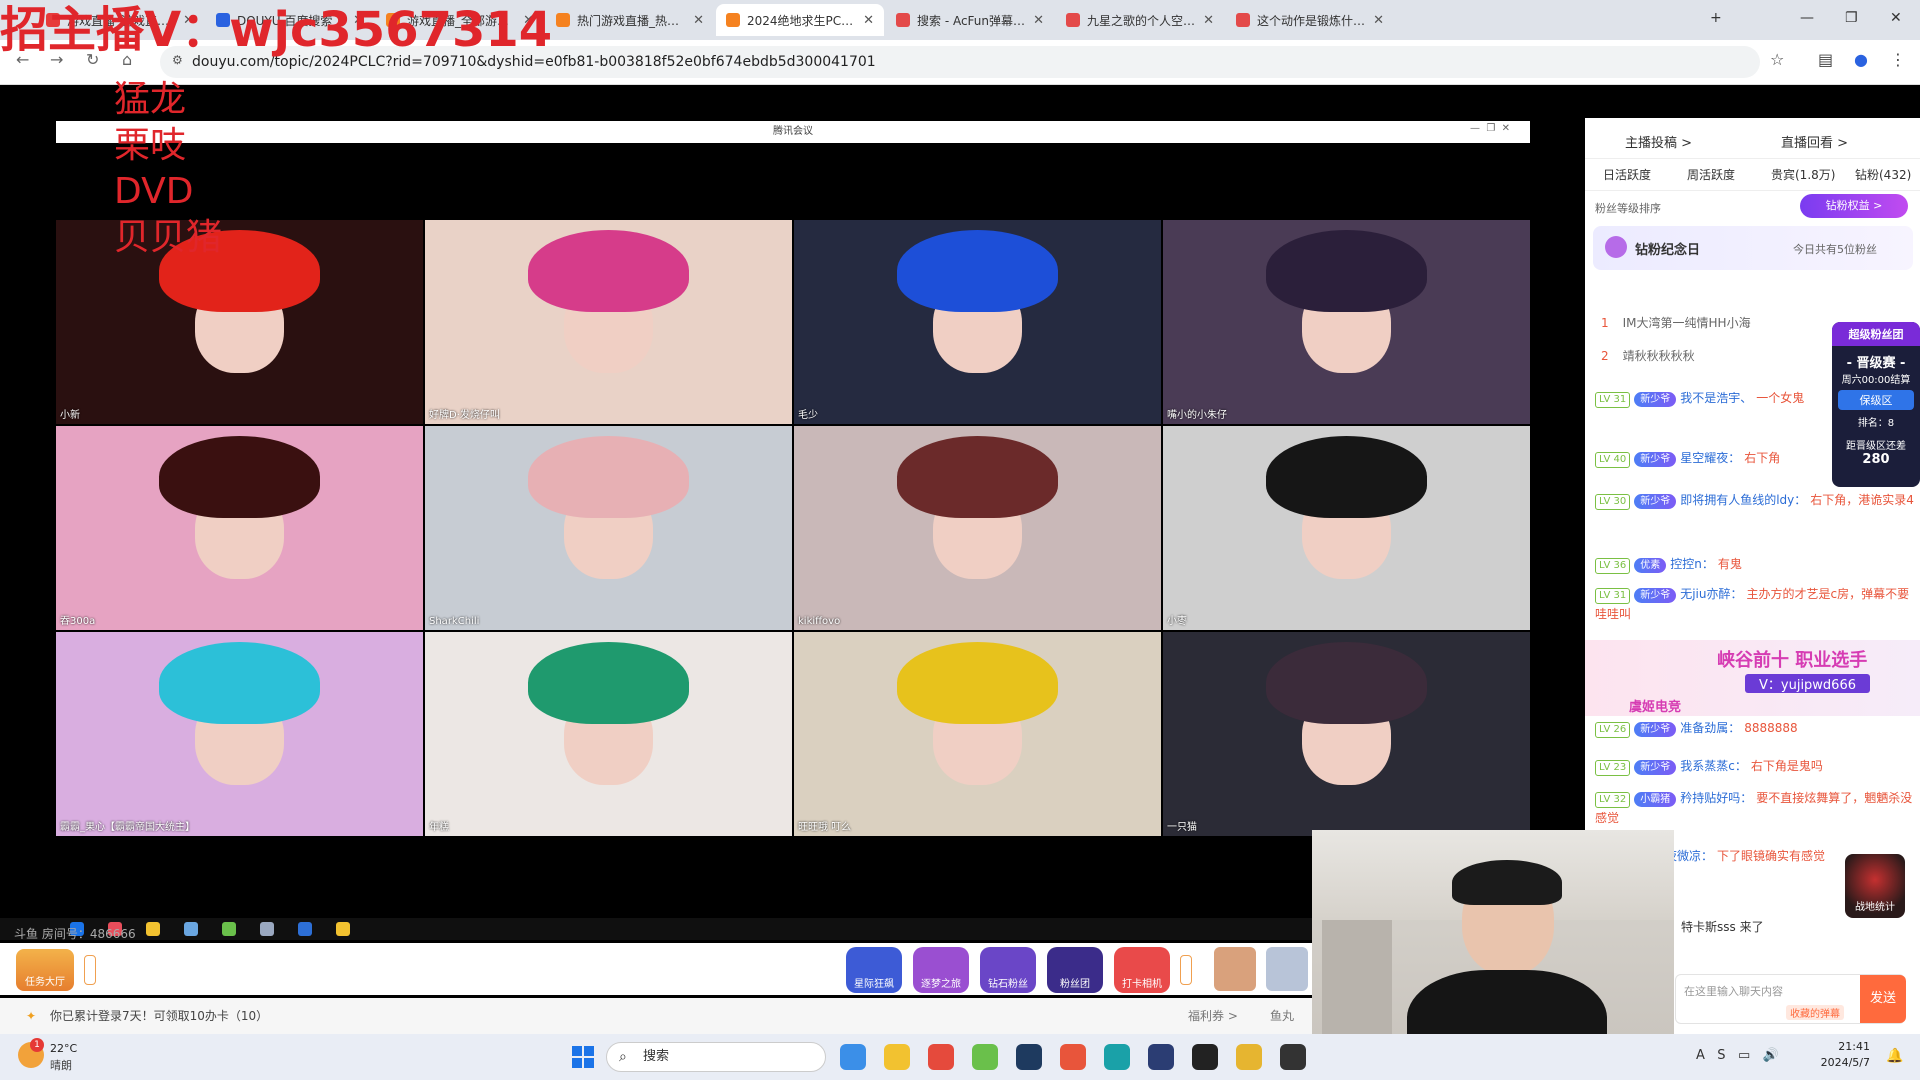 The image size is (1920, 1080). I want to click on chat-text: 右下角是鬼吗, so click(1786, 766).